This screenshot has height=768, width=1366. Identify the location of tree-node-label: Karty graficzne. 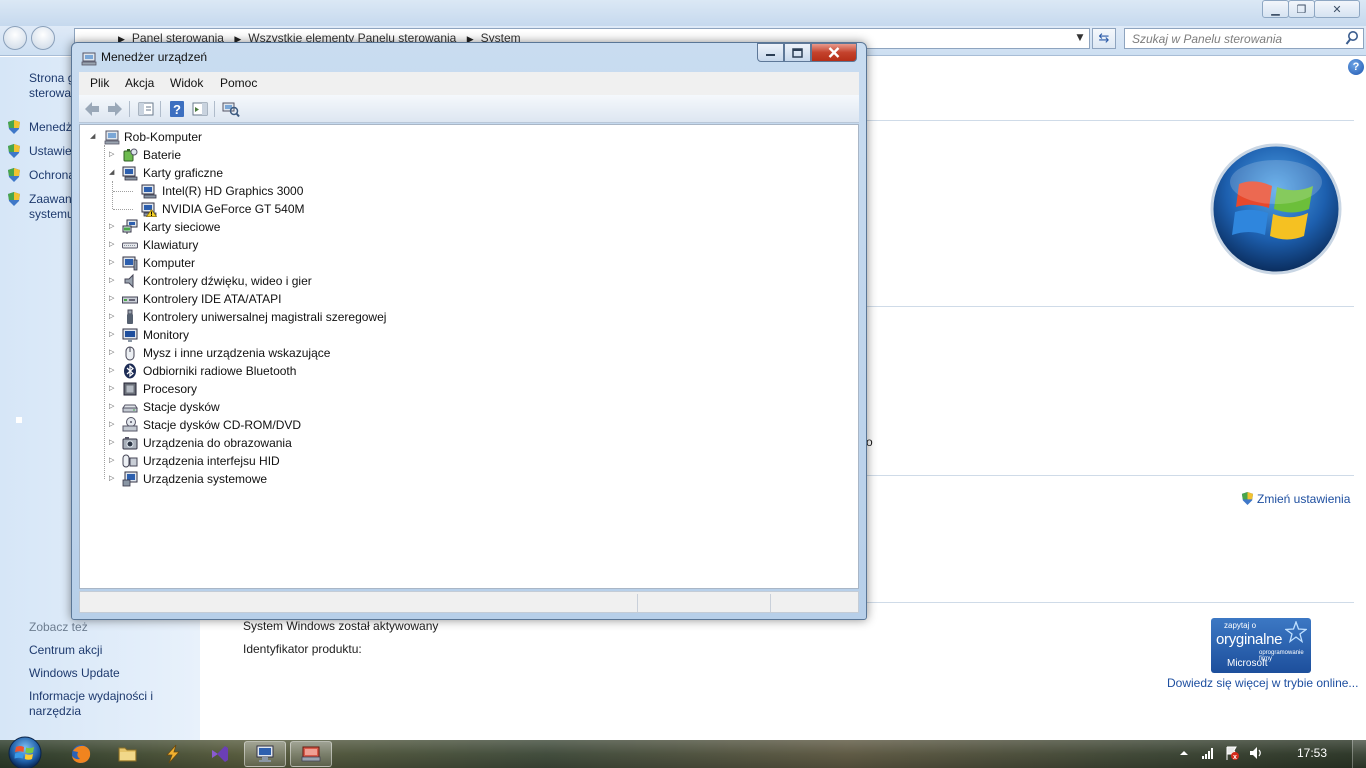
(183, 173).